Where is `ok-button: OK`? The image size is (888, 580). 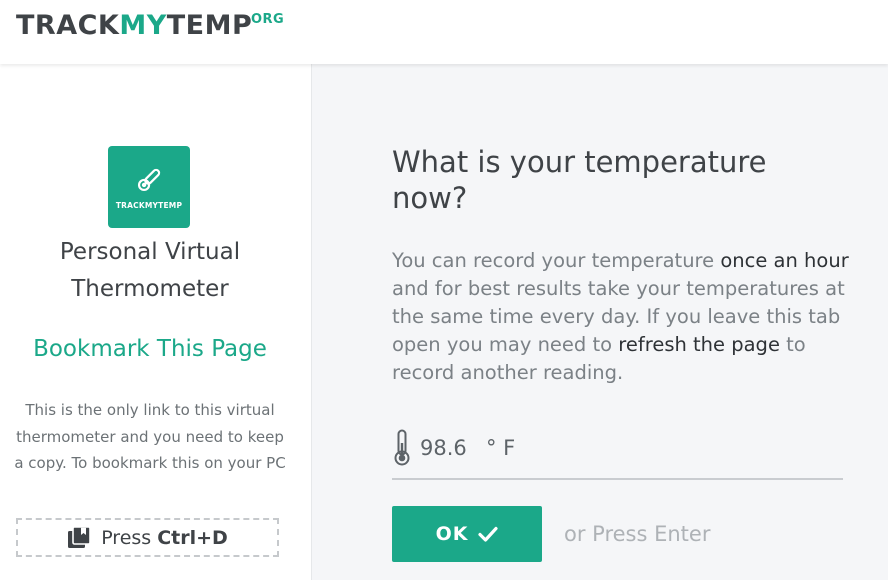
ok-button: OK is located at coordinates (467, 534).